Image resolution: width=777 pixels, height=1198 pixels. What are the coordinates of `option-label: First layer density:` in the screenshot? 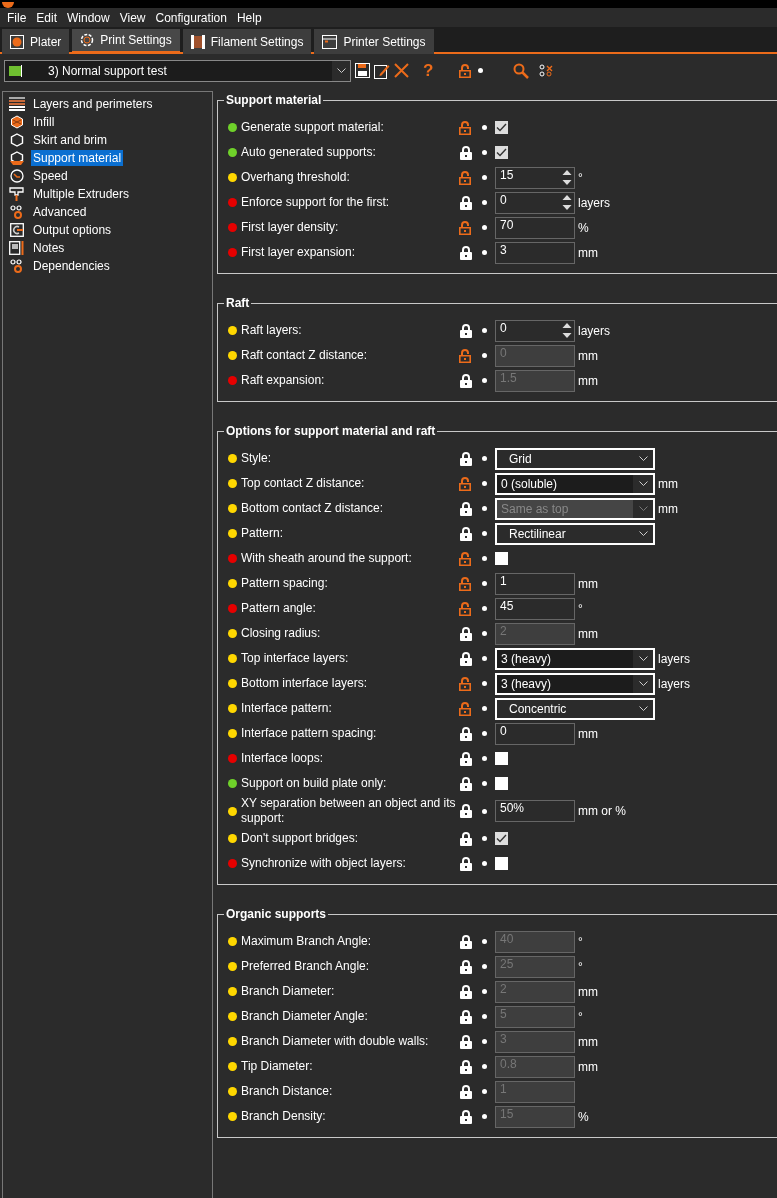 It's located at (290, 227).